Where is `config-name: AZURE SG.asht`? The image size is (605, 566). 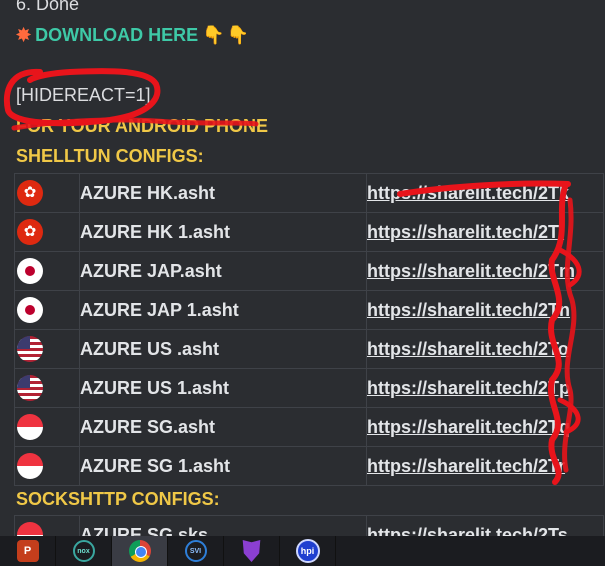
config-name: AZURE SG.asht is located at coordinates (223, 427).